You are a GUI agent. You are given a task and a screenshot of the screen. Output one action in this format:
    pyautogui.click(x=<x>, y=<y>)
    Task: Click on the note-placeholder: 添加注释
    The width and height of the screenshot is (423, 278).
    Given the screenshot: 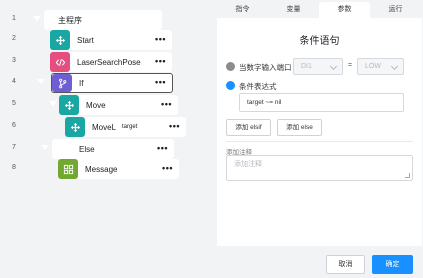 What is the action you would take?
    pyautogui.click(x=248, y=164)
    